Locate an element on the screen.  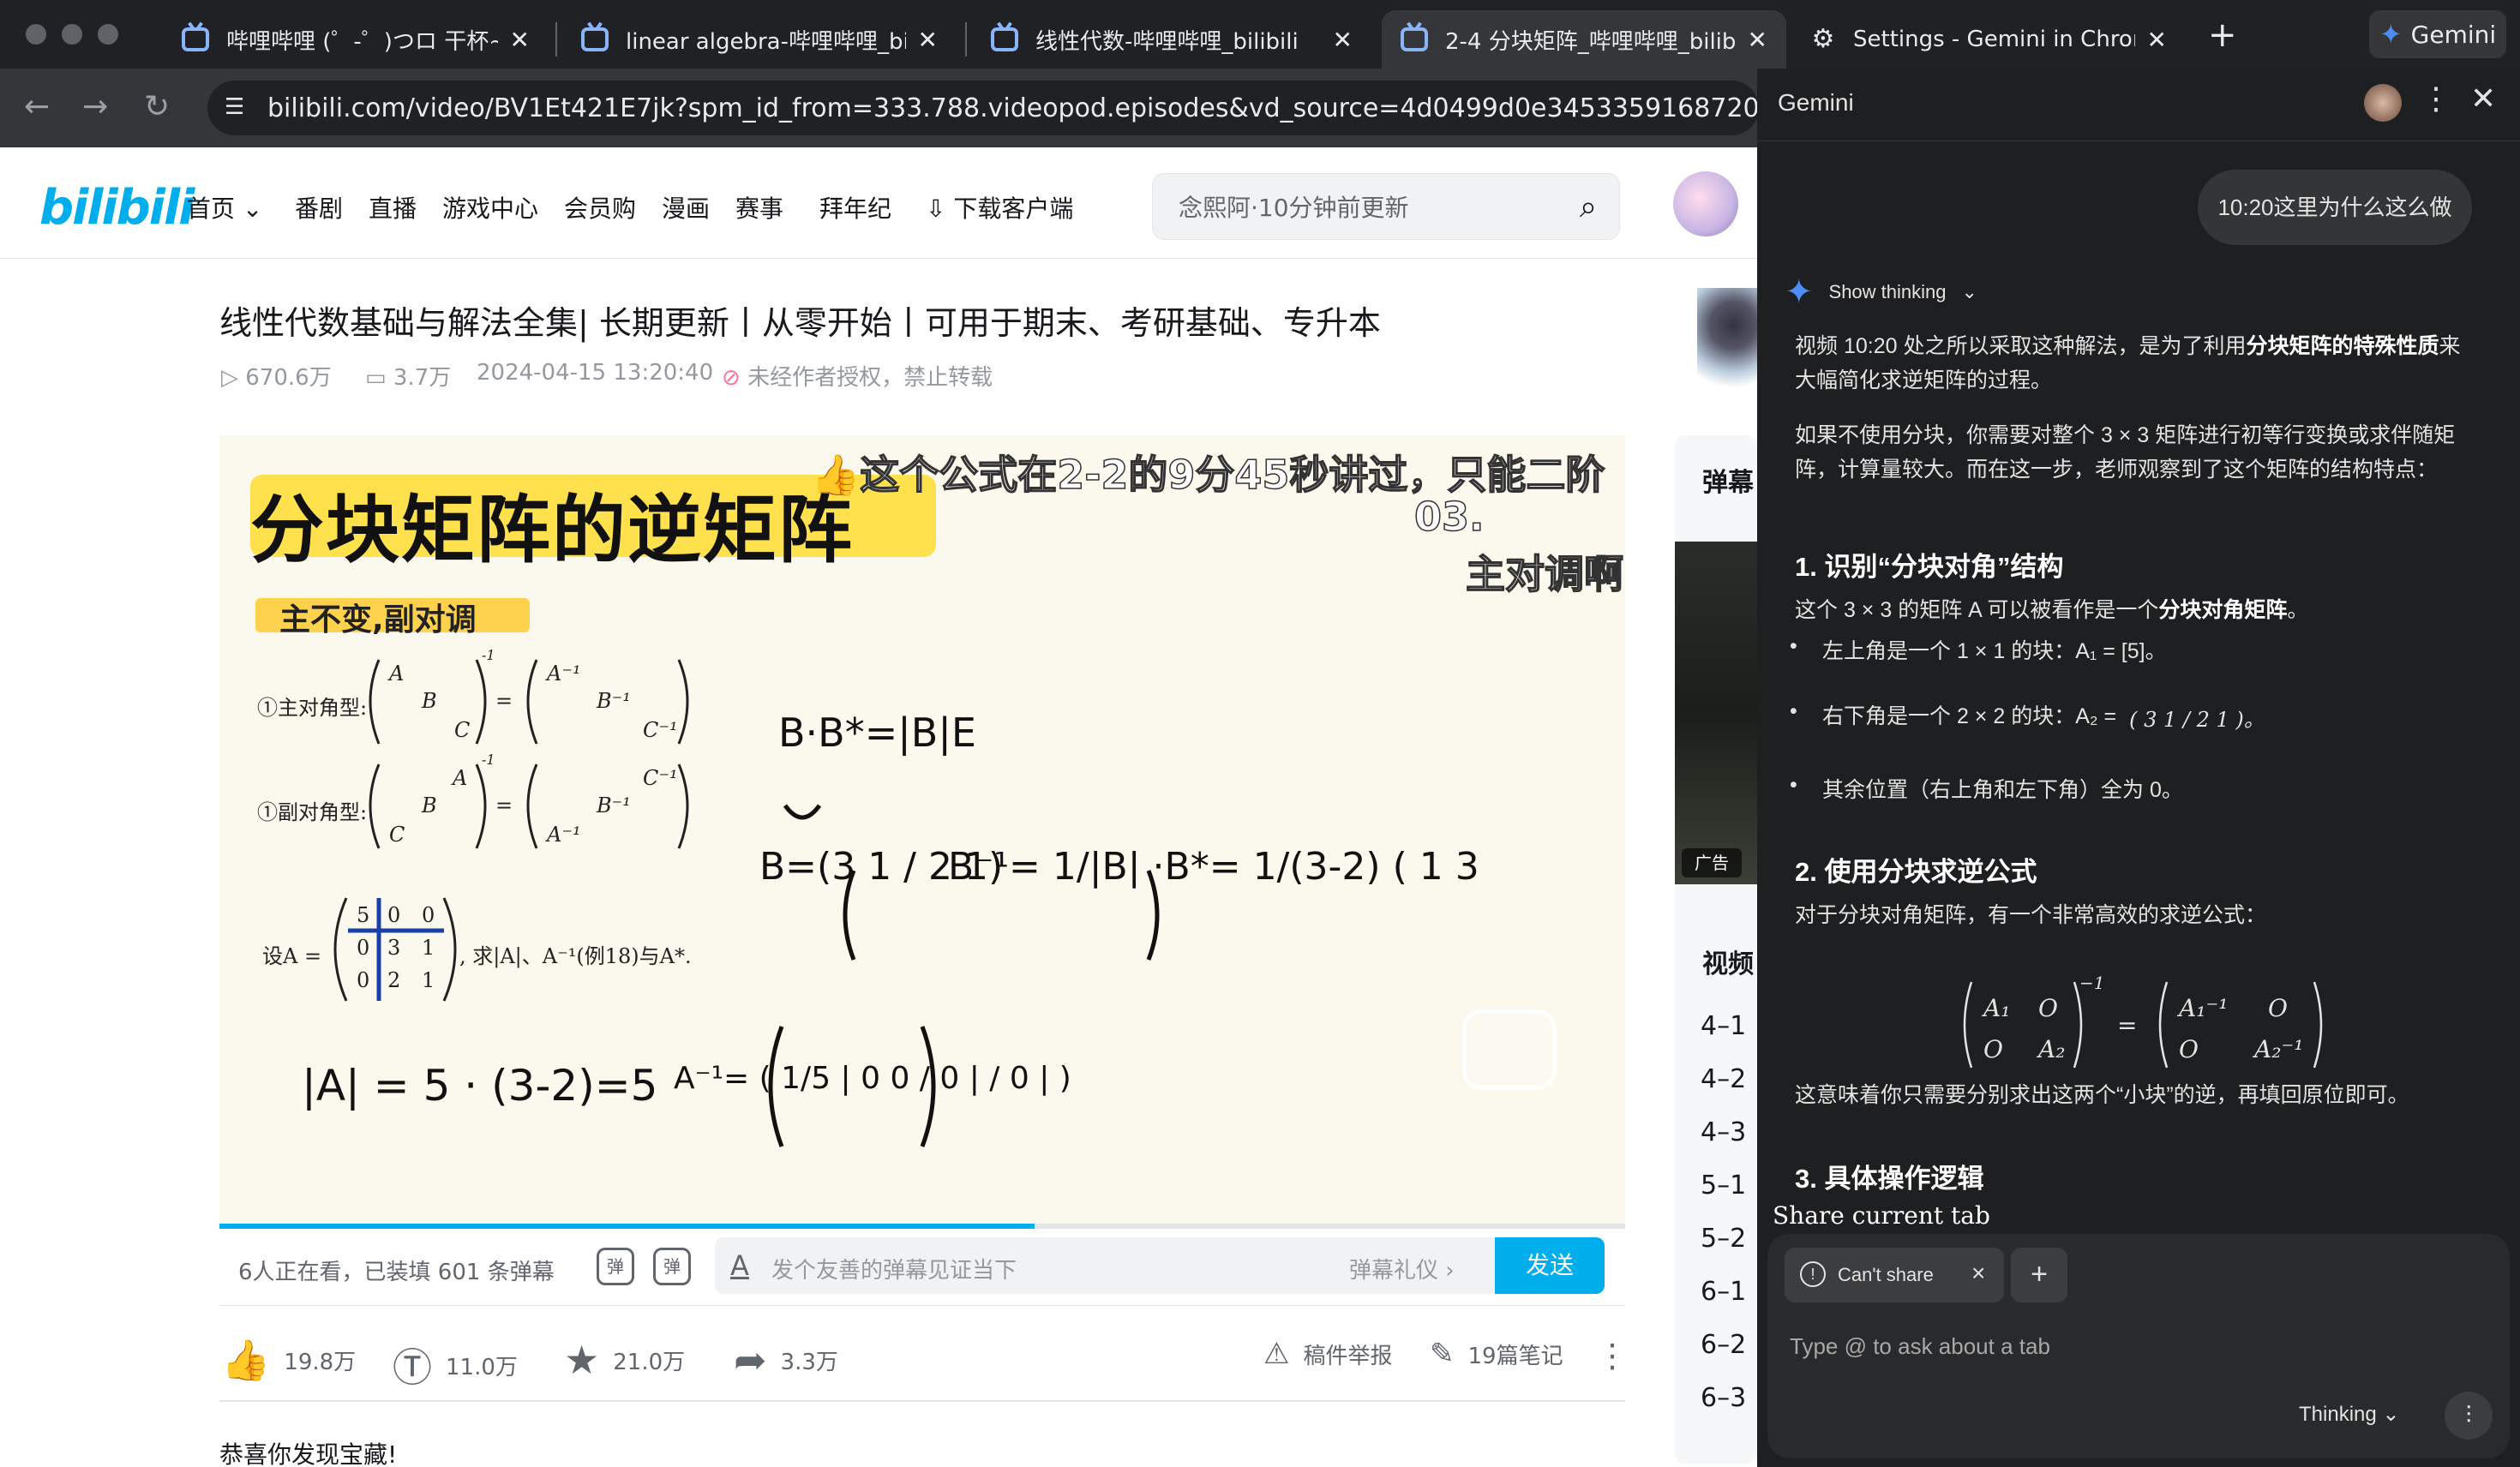
handwriting-bb: B·B*=|B|E is located at coordinates (877, 733).